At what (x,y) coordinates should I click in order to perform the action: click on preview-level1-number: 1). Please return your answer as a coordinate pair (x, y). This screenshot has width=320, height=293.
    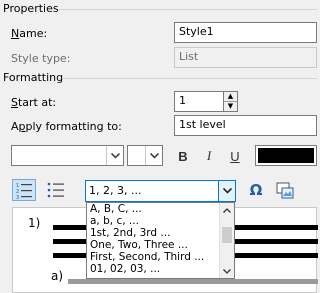
    Looking at the image, I should click on (34, 223).